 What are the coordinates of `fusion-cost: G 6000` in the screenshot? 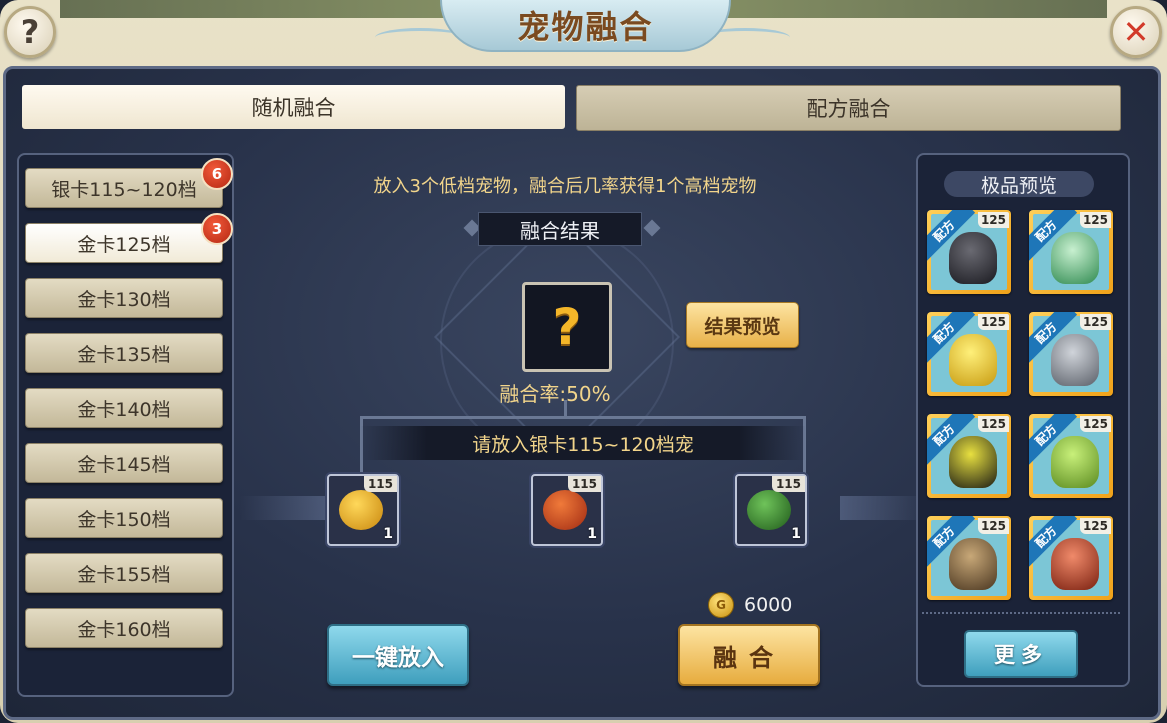 It's located at (750, 605).